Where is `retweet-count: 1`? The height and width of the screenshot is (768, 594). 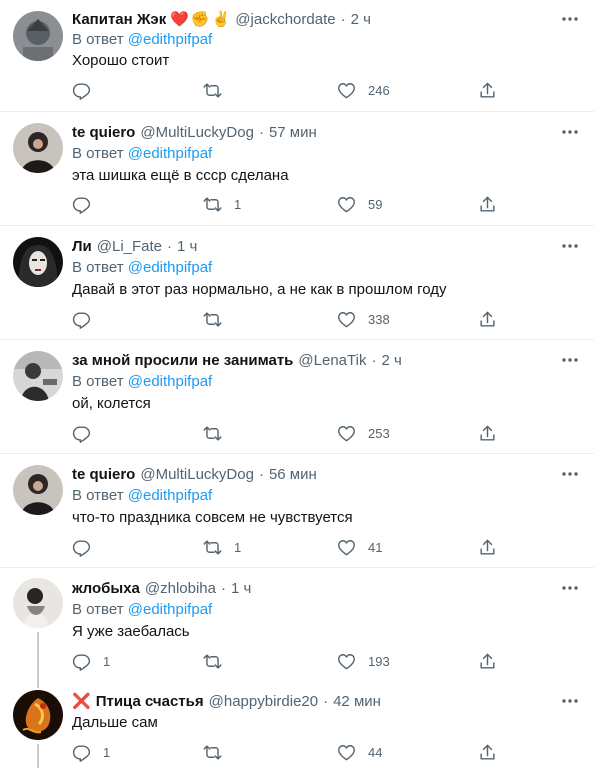
retweet-count: 1 is located at coordinates (238, 204).